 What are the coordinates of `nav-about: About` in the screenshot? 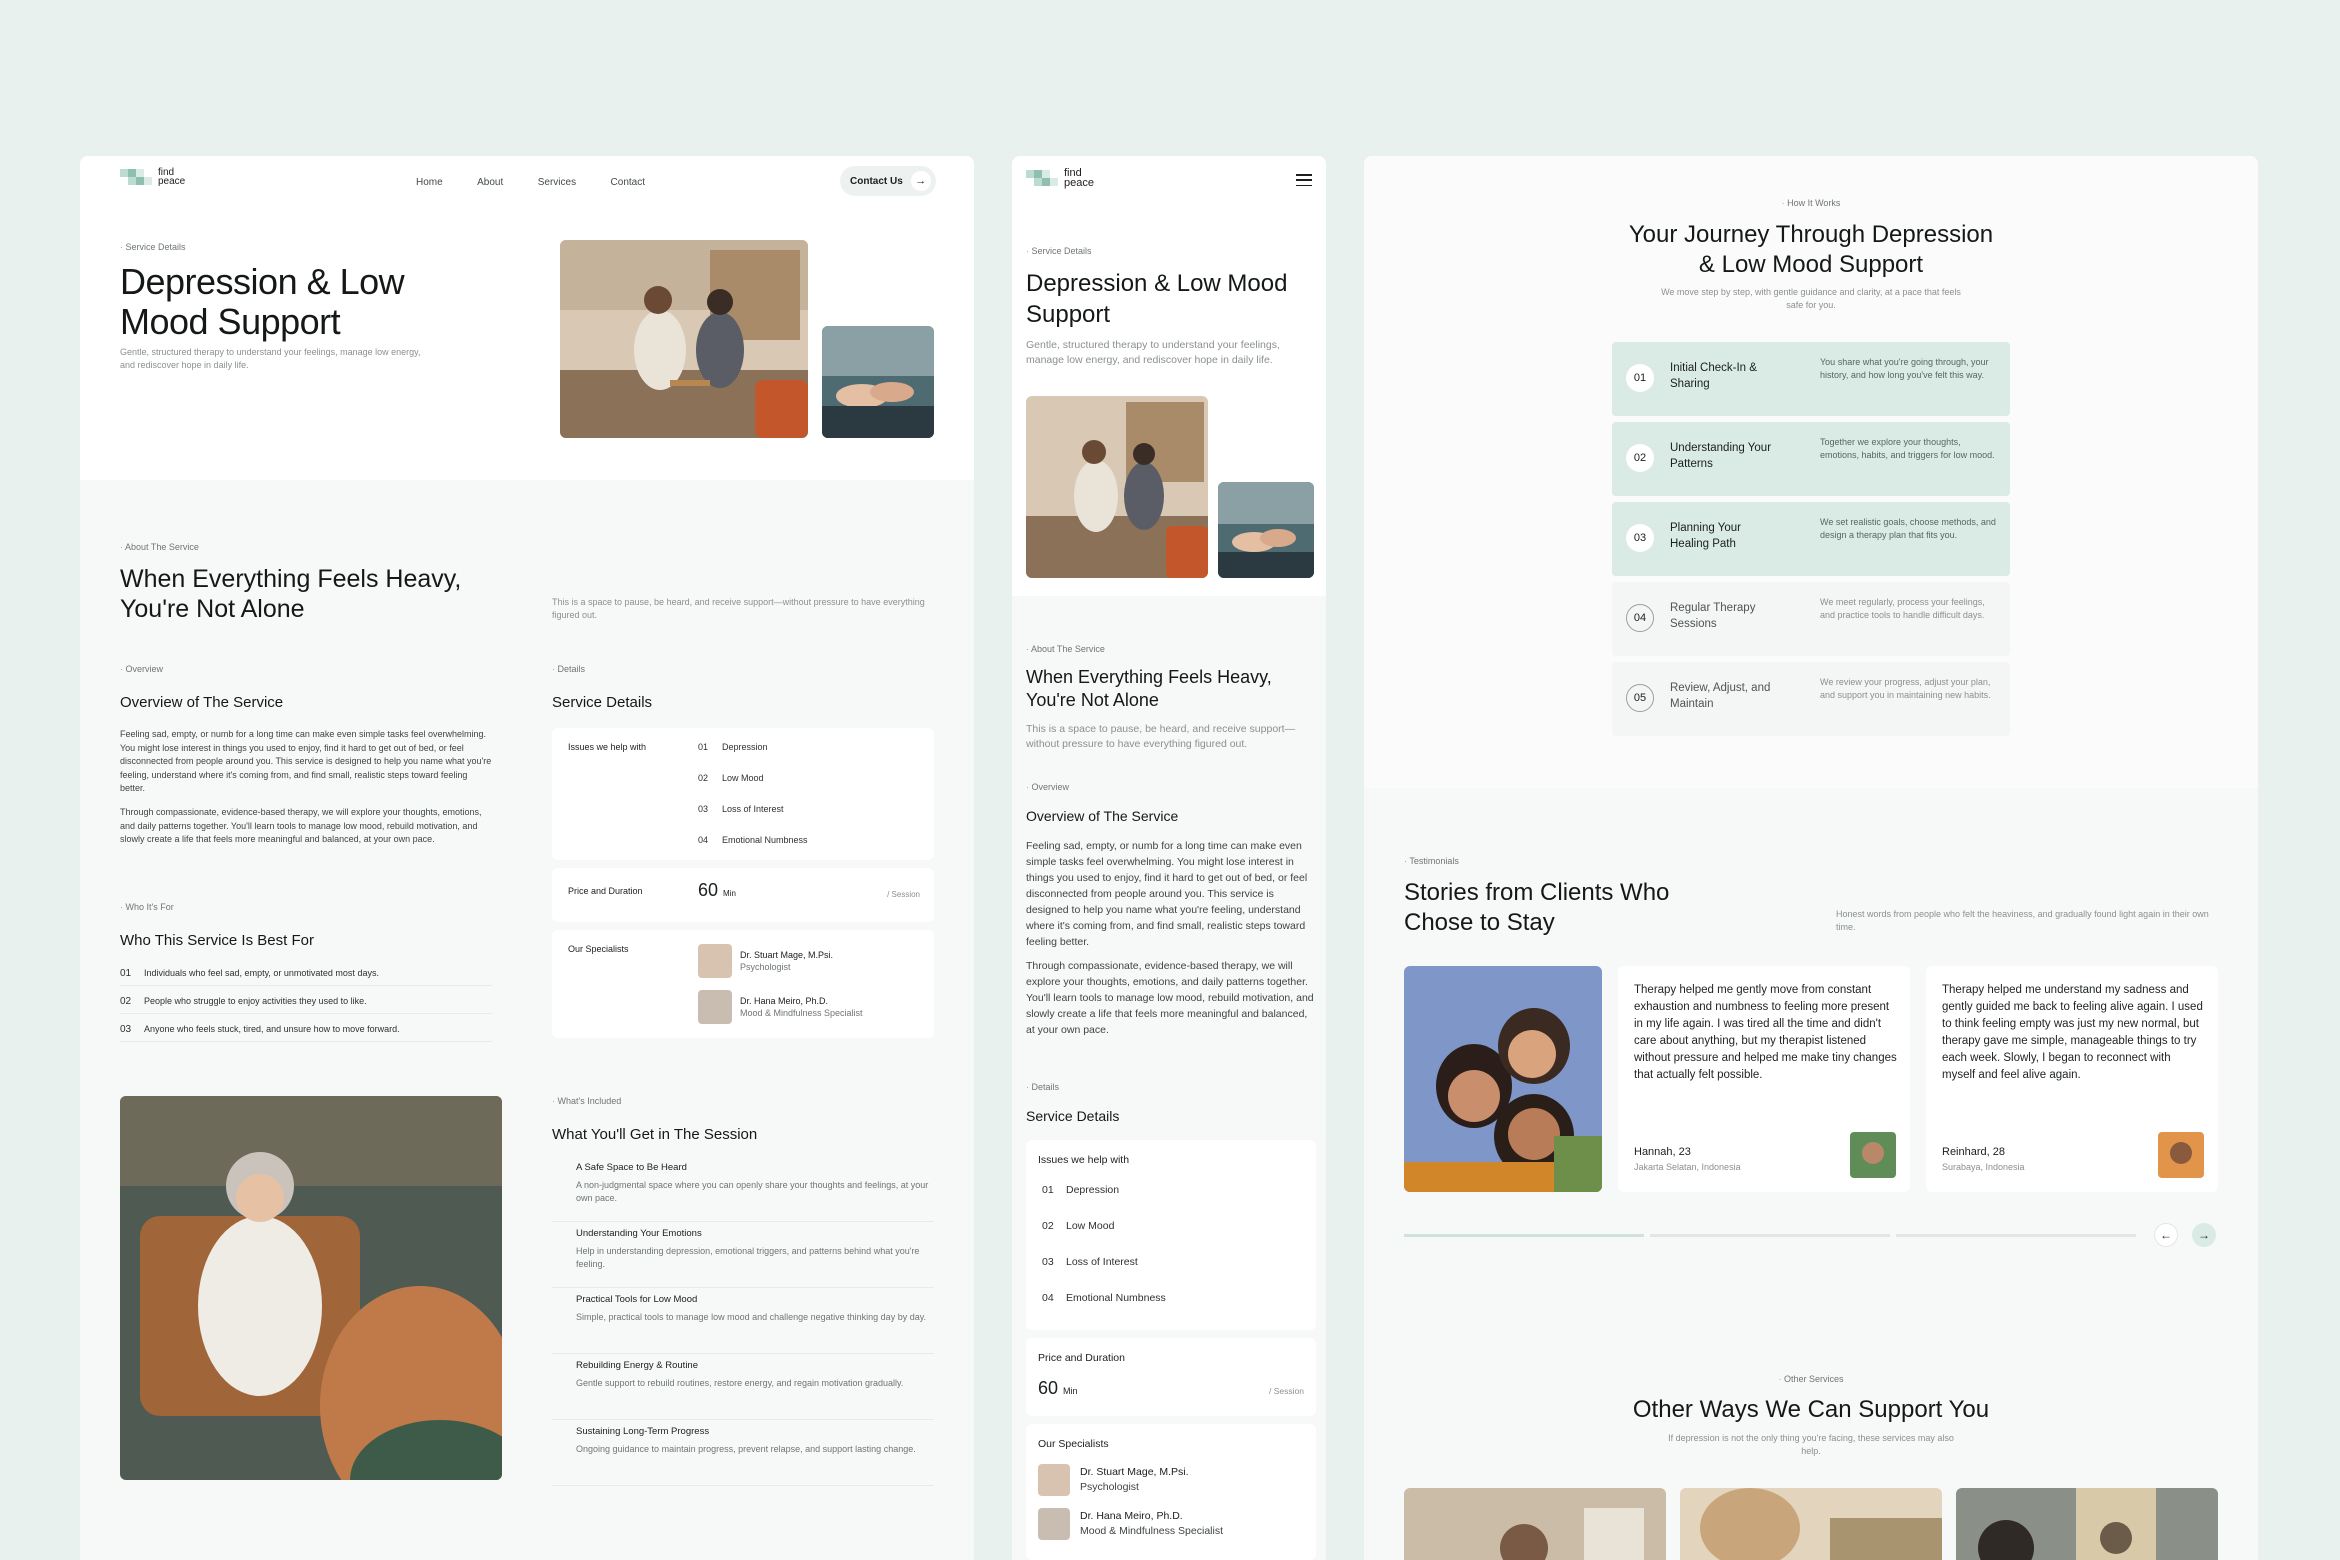 It's located at (490, 182).